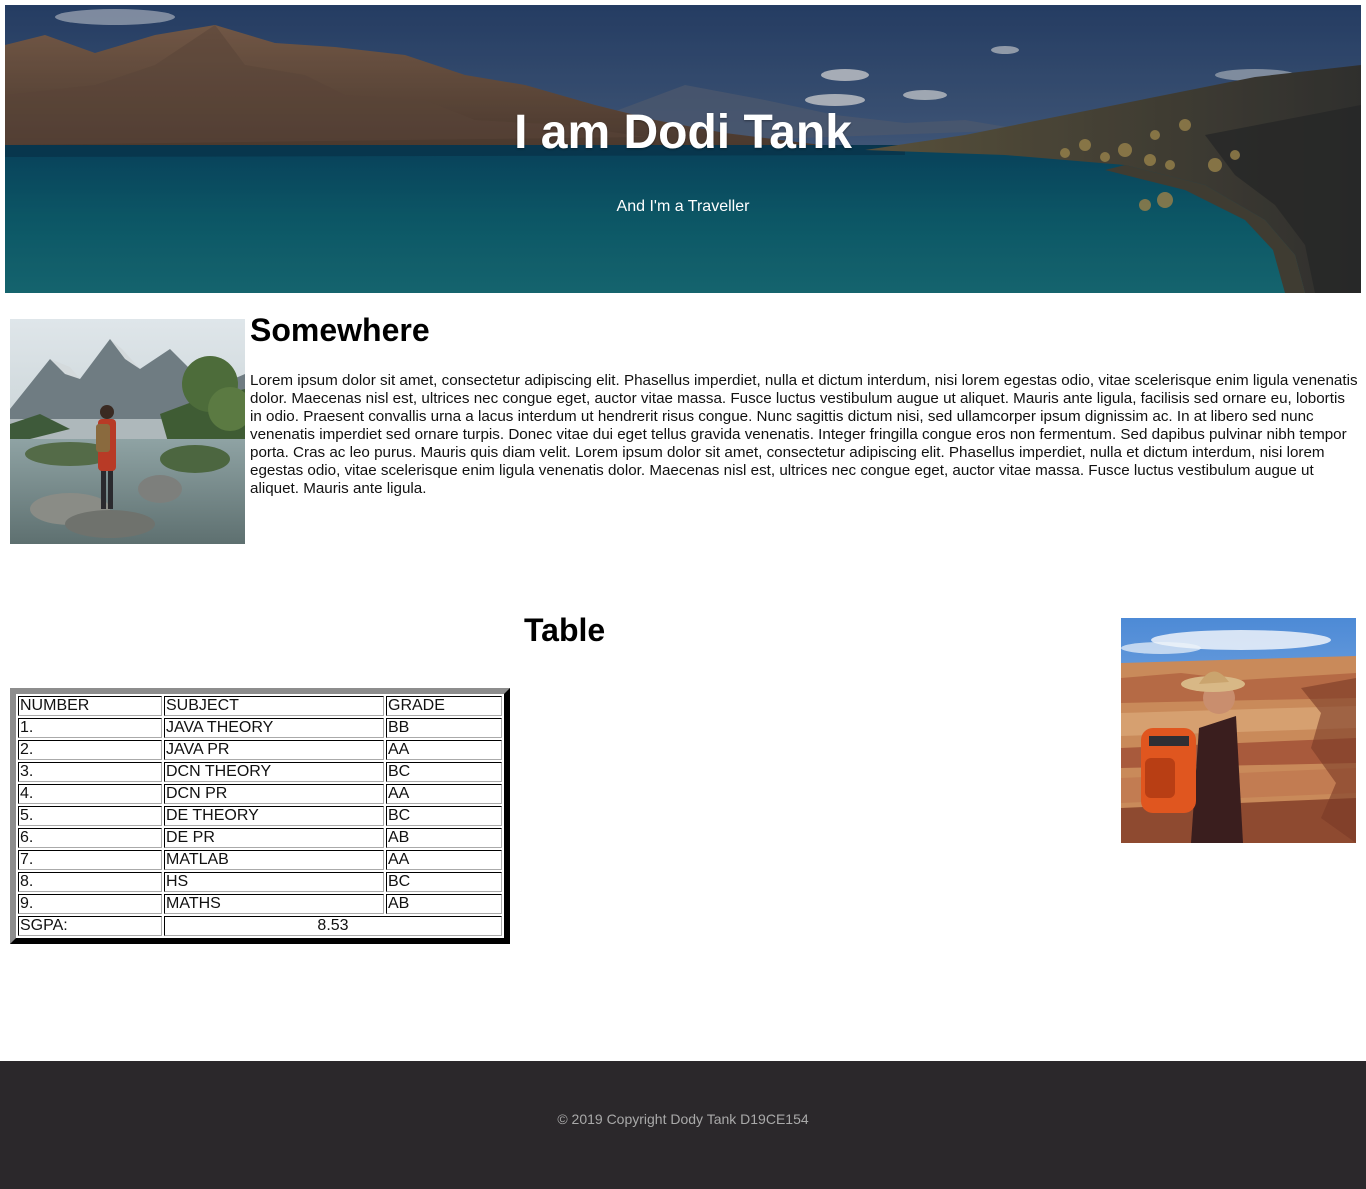 The height and width of the screenshot is (1189, 1366). I want to click on row-subject: MATHS, so click(274, 904).